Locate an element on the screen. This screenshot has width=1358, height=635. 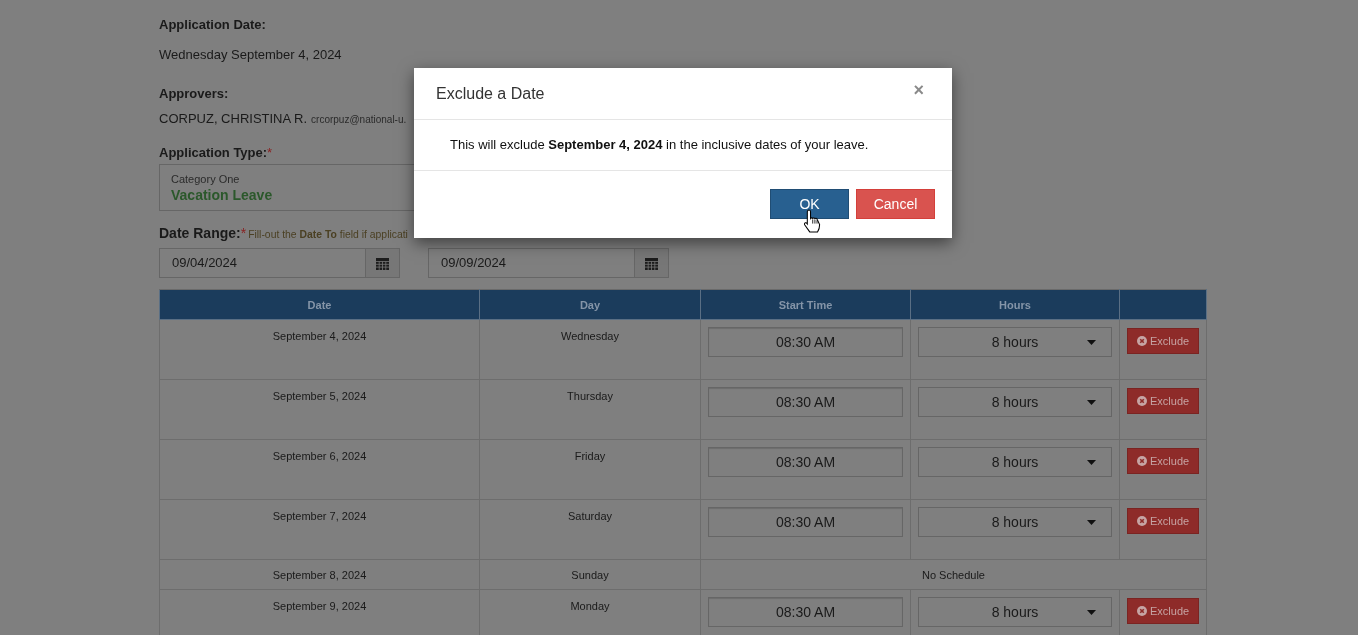
table-cell: Wednesday is located at coordinates (590, 349).